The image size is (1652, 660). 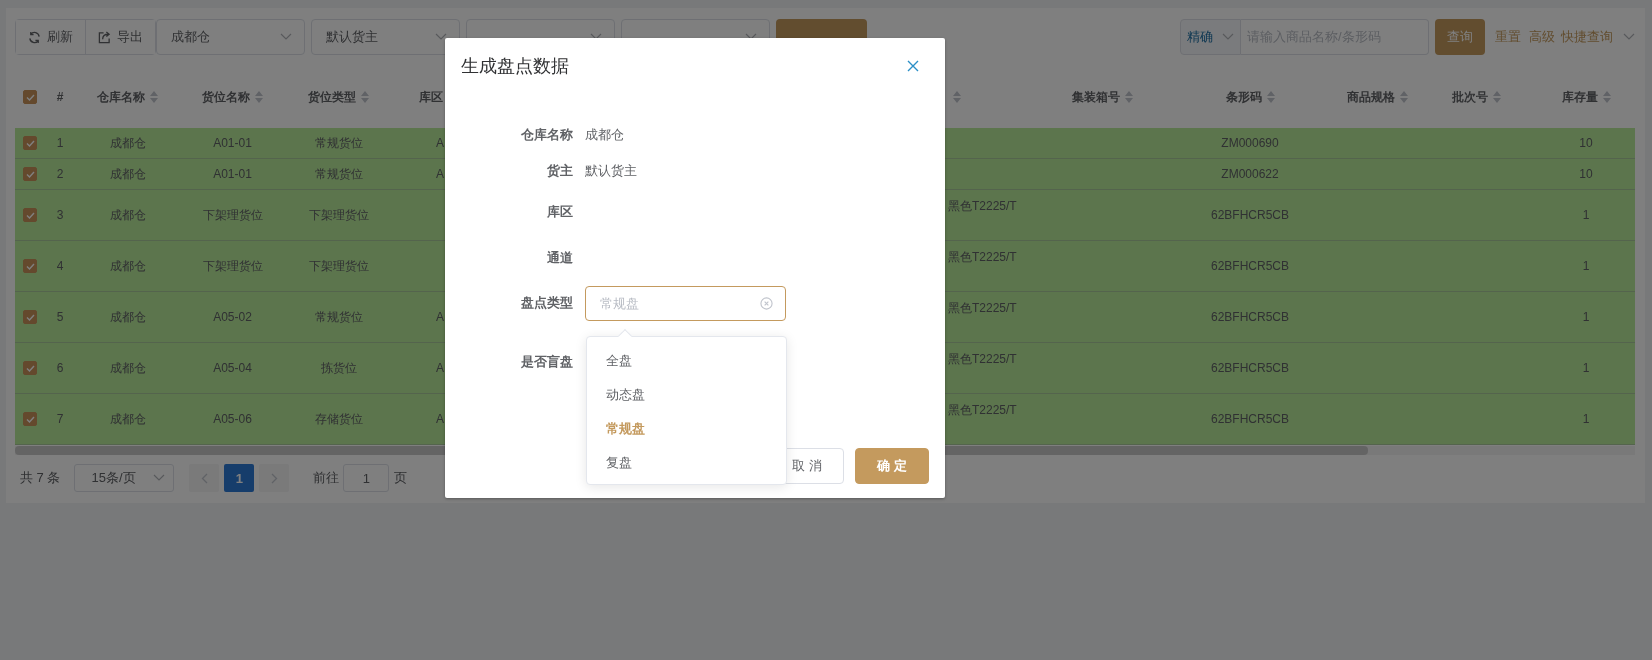 I want to click on column-header: 商品规格, so click(x=1371, y=97).